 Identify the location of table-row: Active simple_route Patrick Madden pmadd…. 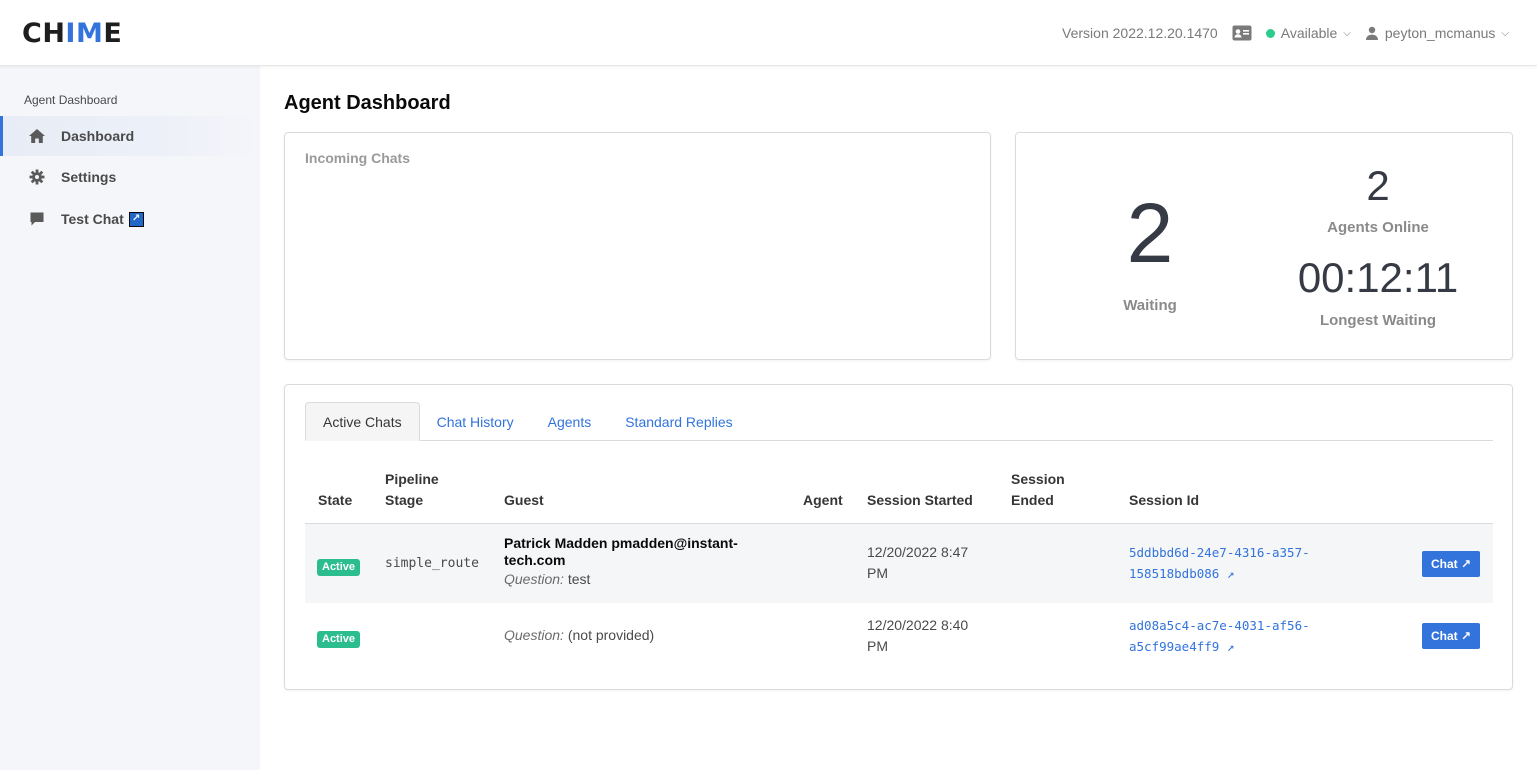
(899, 563).